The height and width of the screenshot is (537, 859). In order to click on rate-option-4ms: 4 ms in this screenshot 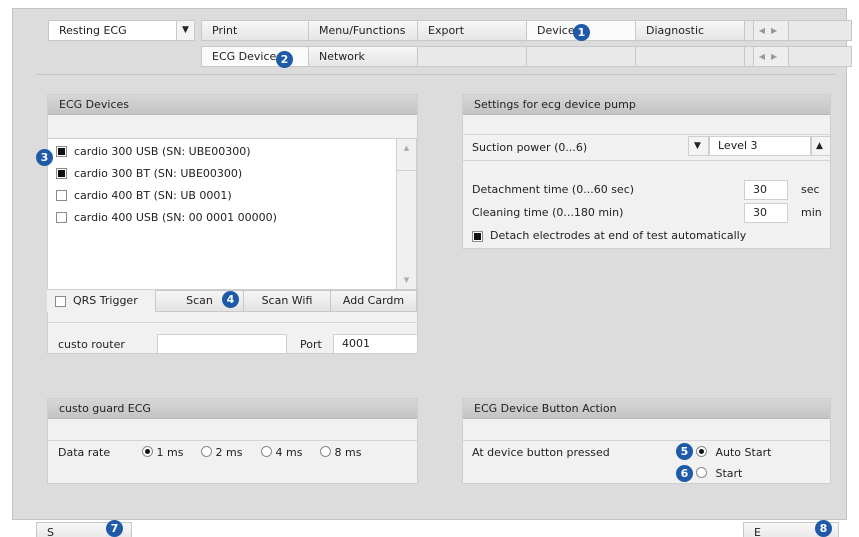, I will do `click(281, 453)`.